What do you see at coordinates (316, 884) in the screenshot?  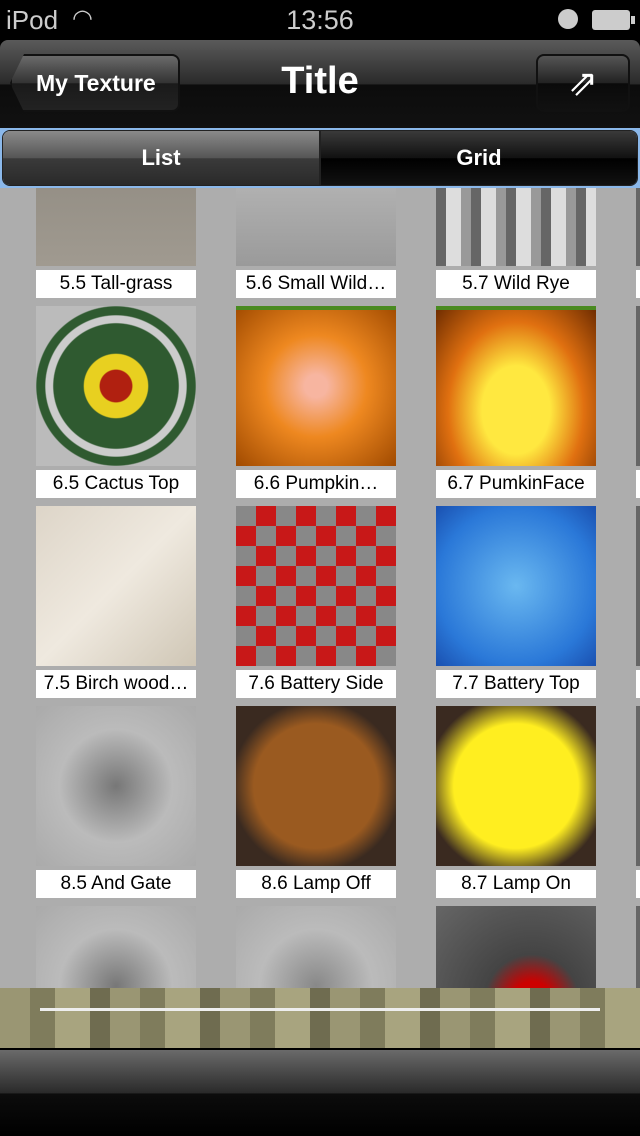 I see `texture-label: 8.6 Lamp Off` at bounding box center [316, 884].